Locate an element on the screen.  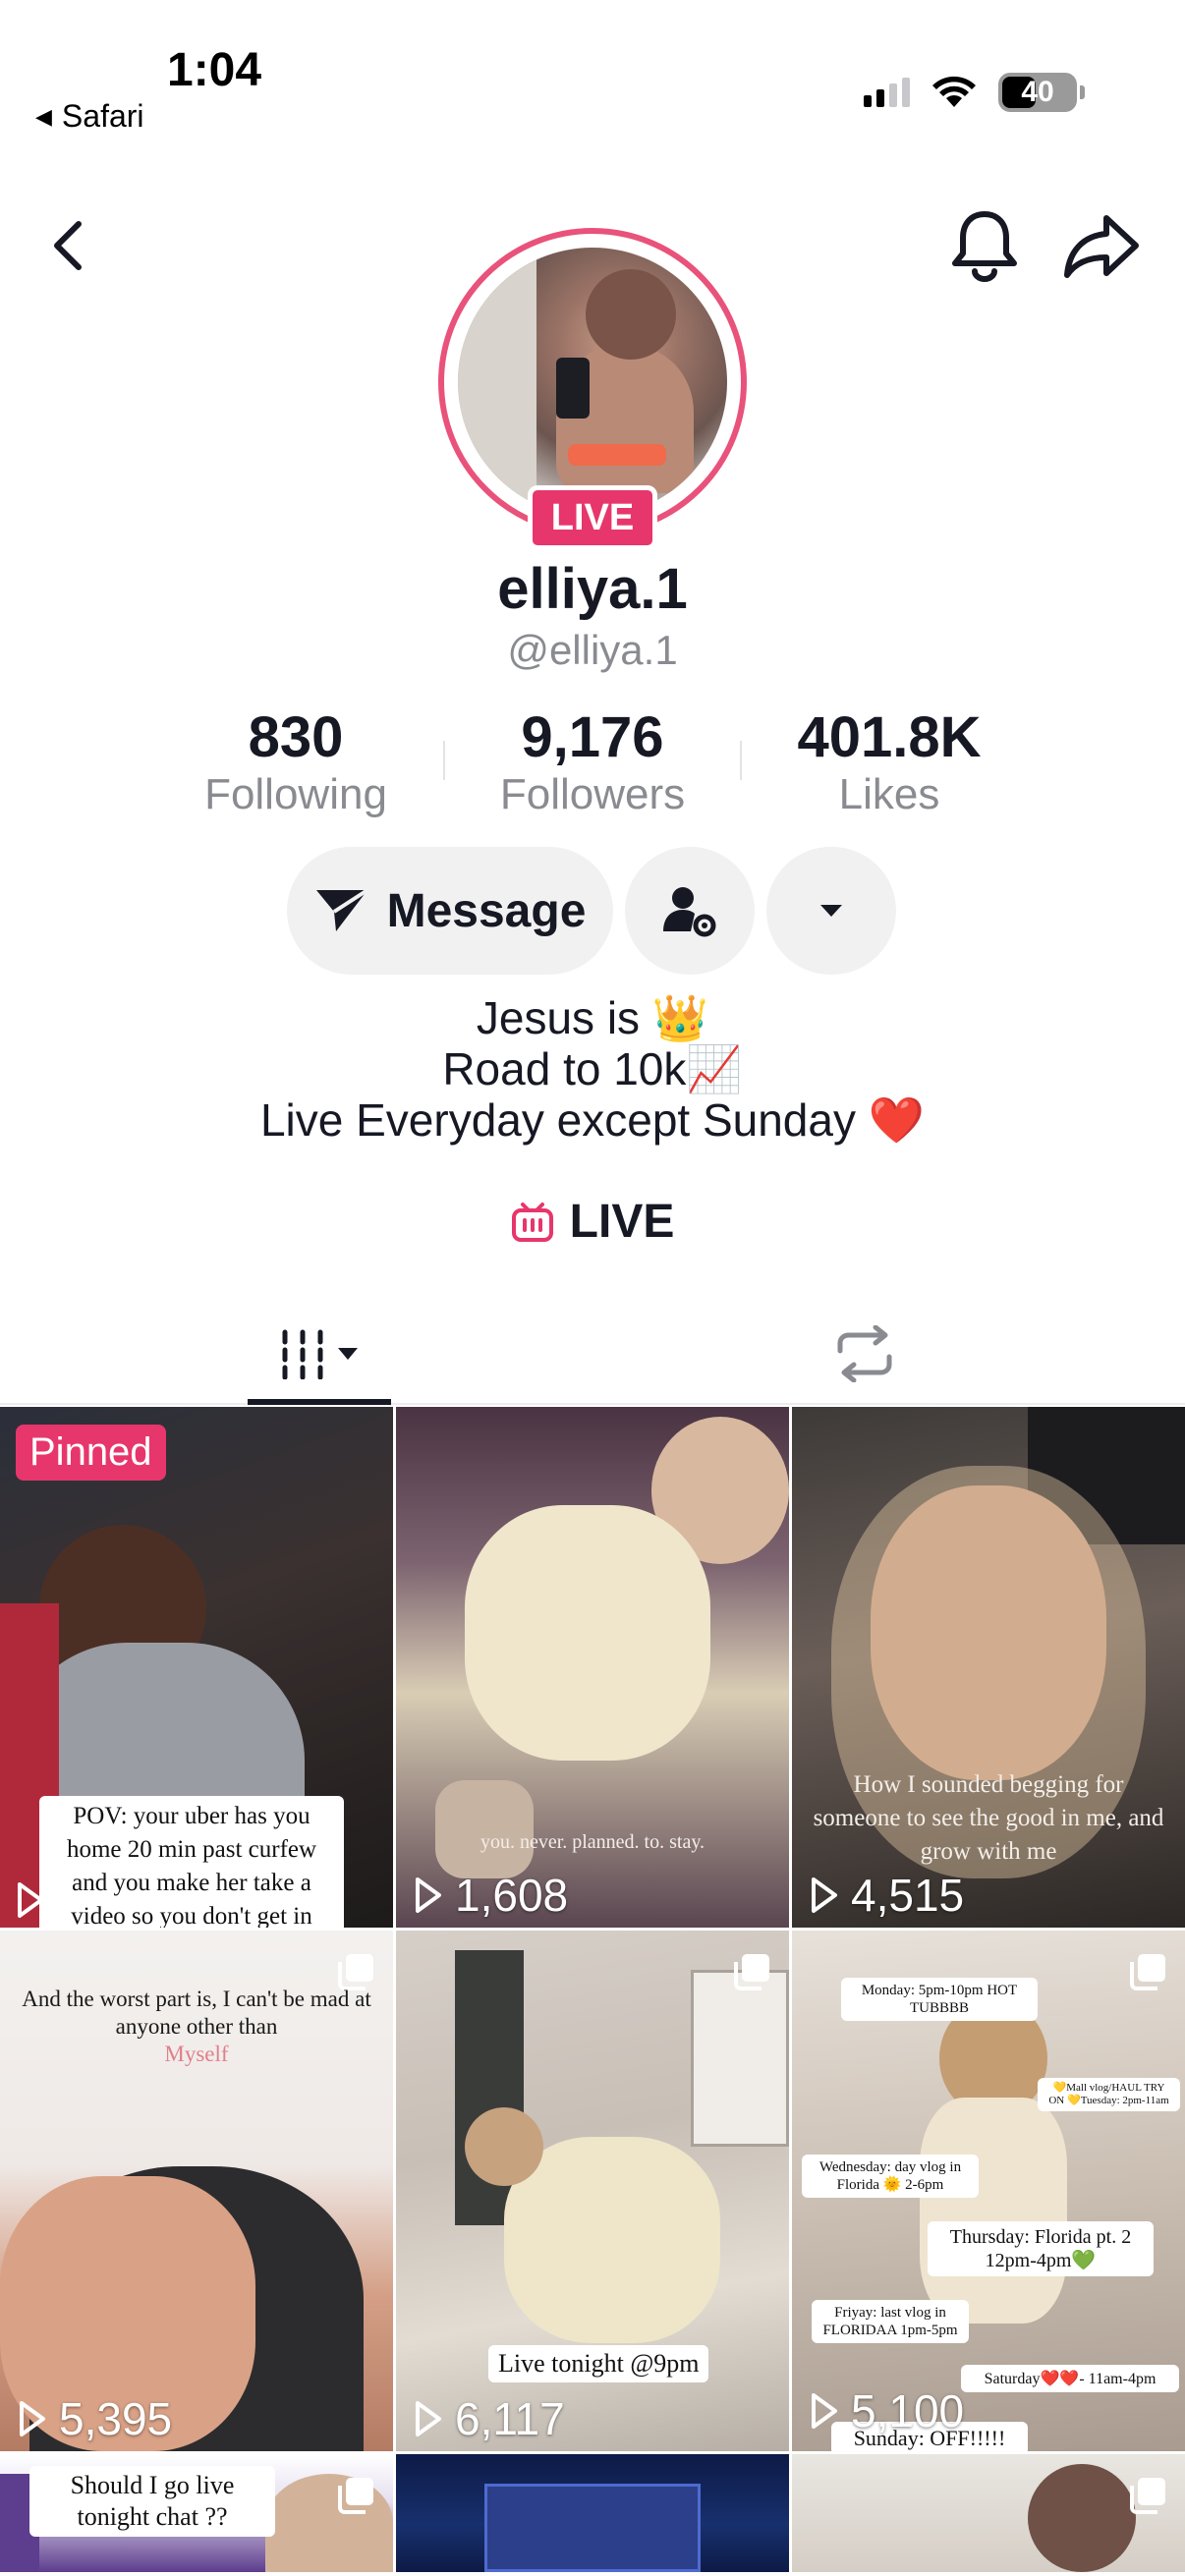
repost-icon is located at coordinates (865, 1353).